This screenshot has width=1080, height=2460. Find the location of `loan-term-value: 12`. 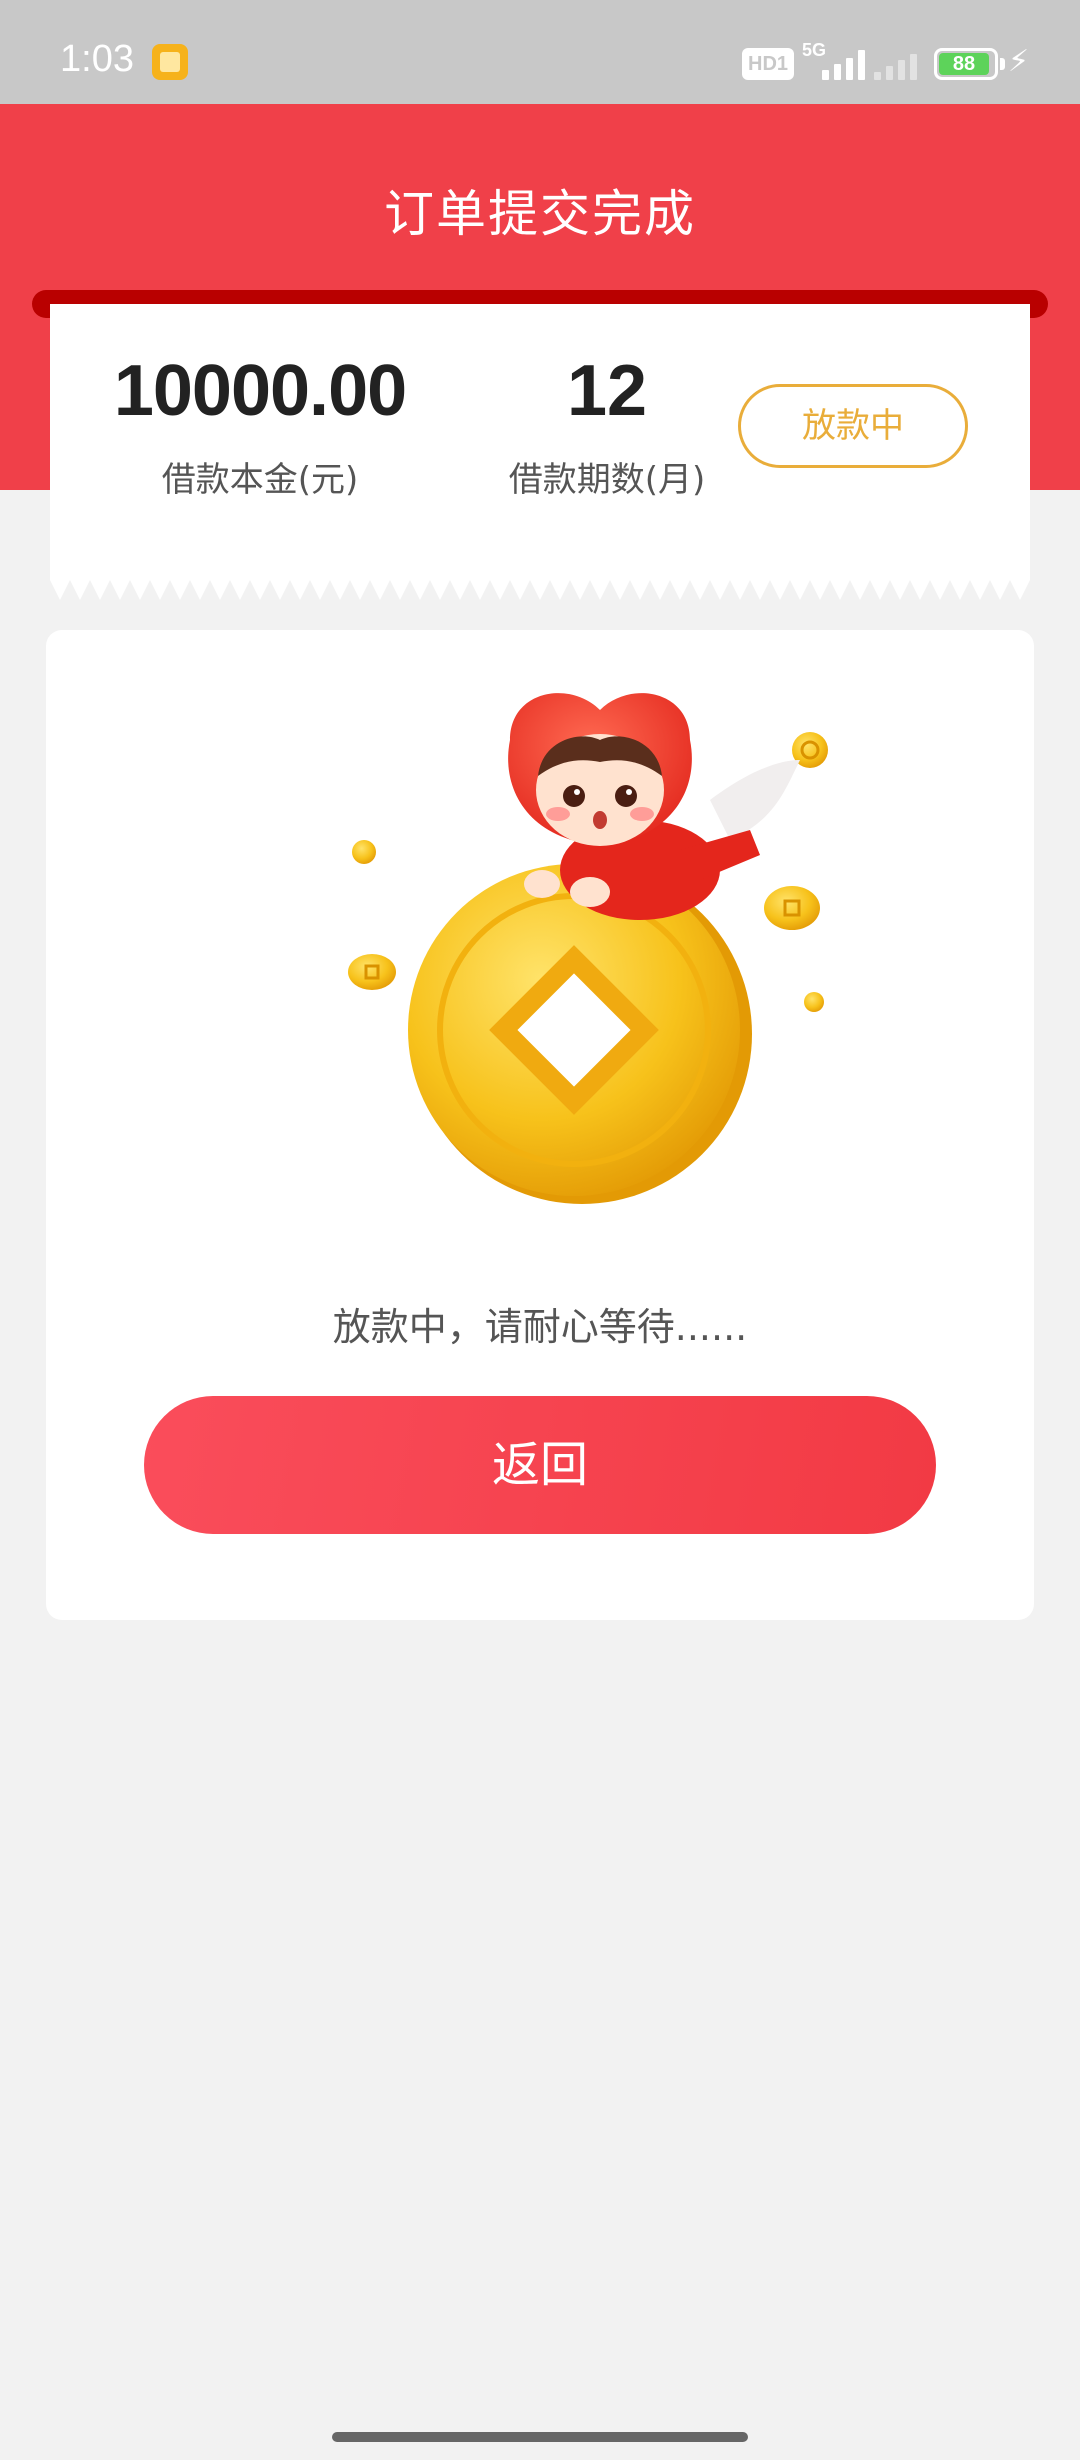

loan-term-value: 12 is located at coordinates (607, 391).